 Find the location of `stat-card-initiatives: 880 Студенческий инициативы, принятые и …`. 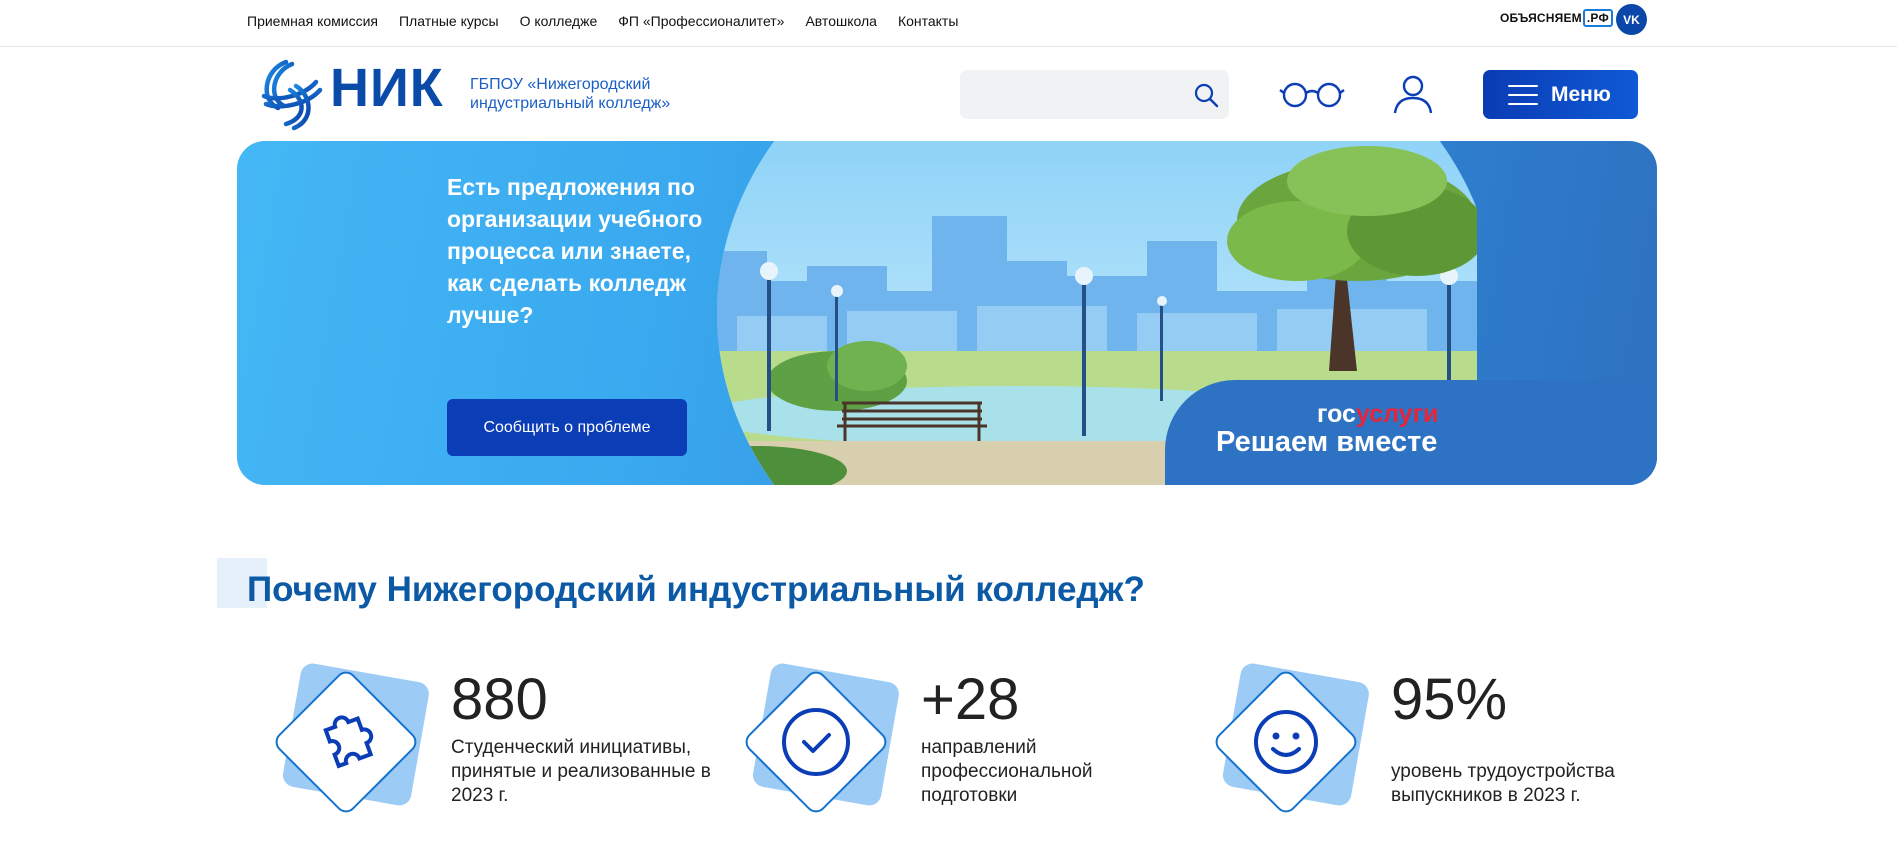

stat-card-initiatives: 880 Студенческий инициативы, принятые и … is located at coordinates (486, 742).